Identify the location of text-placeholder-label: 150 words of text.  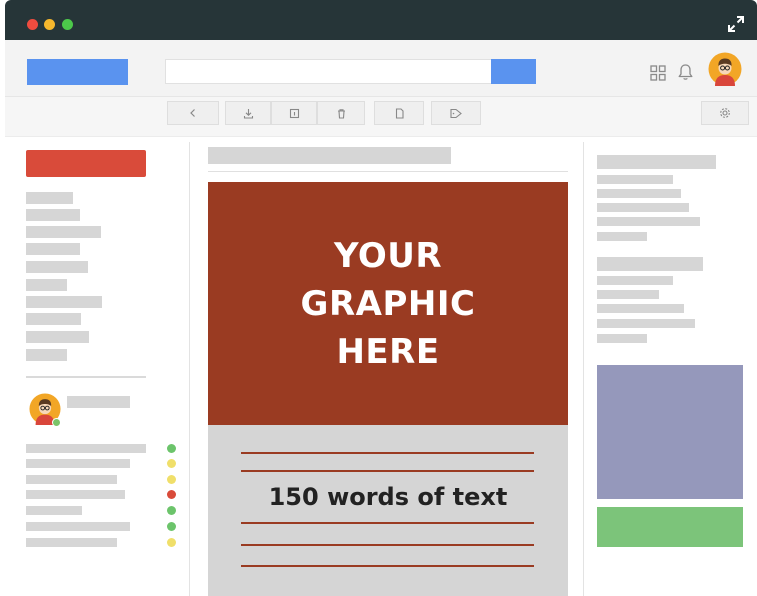
(388, 497).